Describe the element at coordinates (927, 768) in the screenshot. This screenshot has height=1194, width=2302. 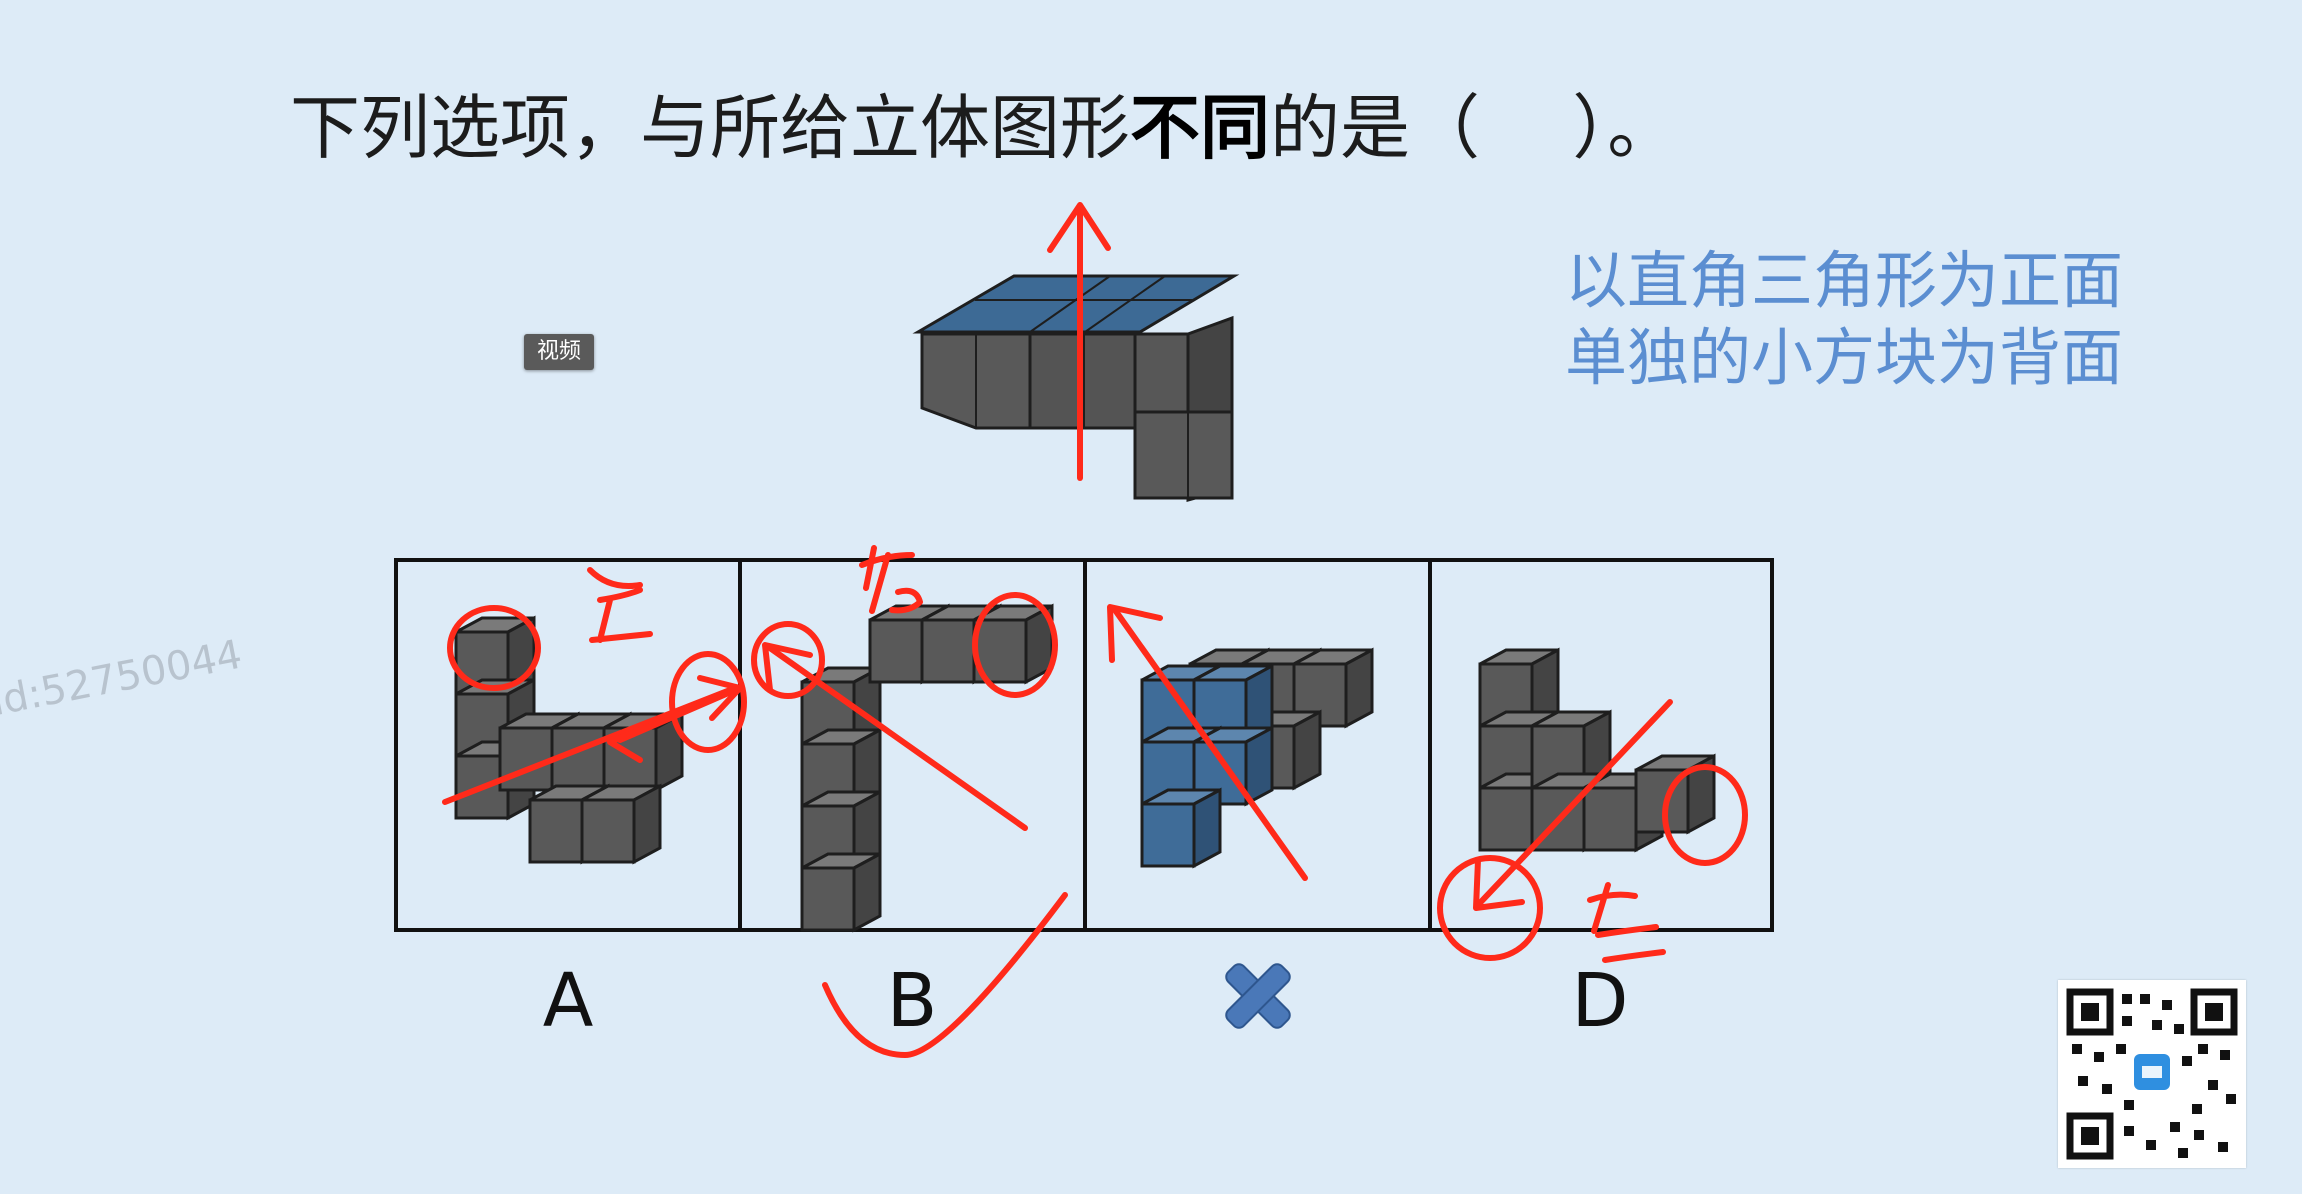
I see `option-b-figure` at that location.